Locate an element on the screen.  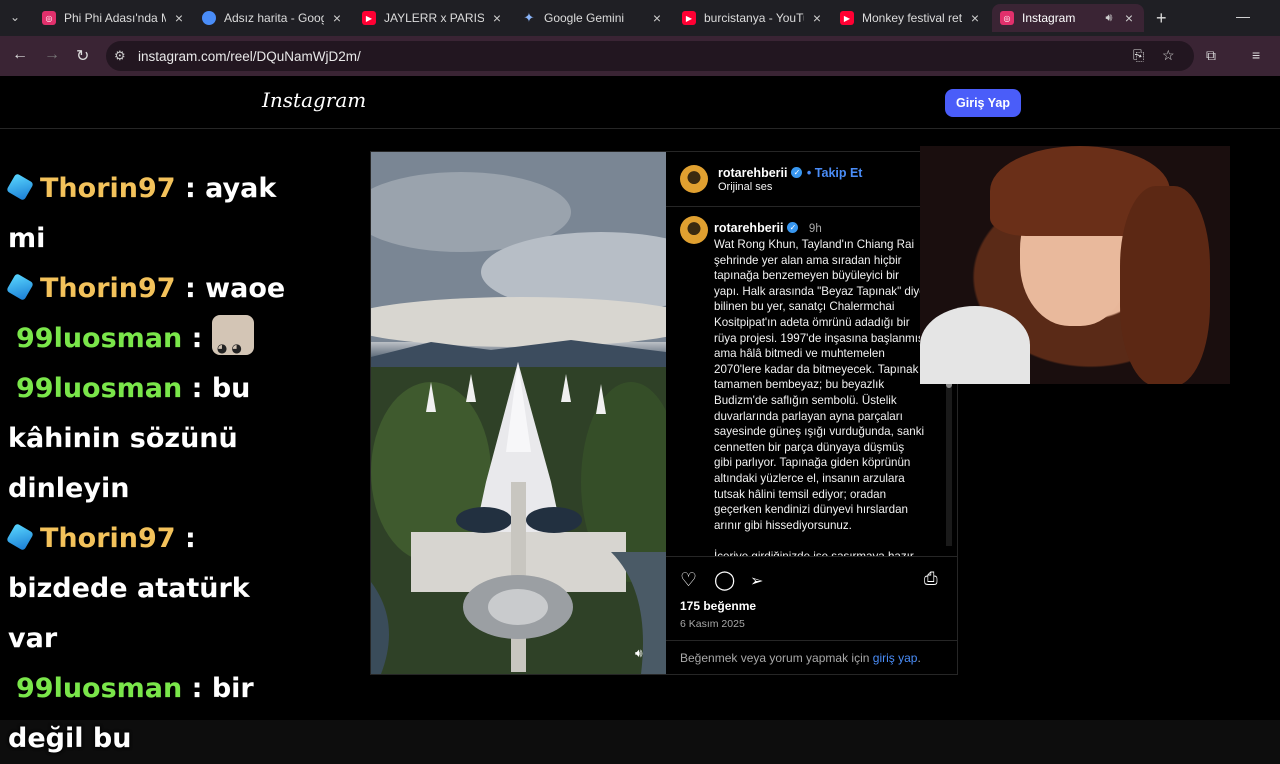
tab-search-chevron-icon: ⌄ is located at coordinates (15, 17).